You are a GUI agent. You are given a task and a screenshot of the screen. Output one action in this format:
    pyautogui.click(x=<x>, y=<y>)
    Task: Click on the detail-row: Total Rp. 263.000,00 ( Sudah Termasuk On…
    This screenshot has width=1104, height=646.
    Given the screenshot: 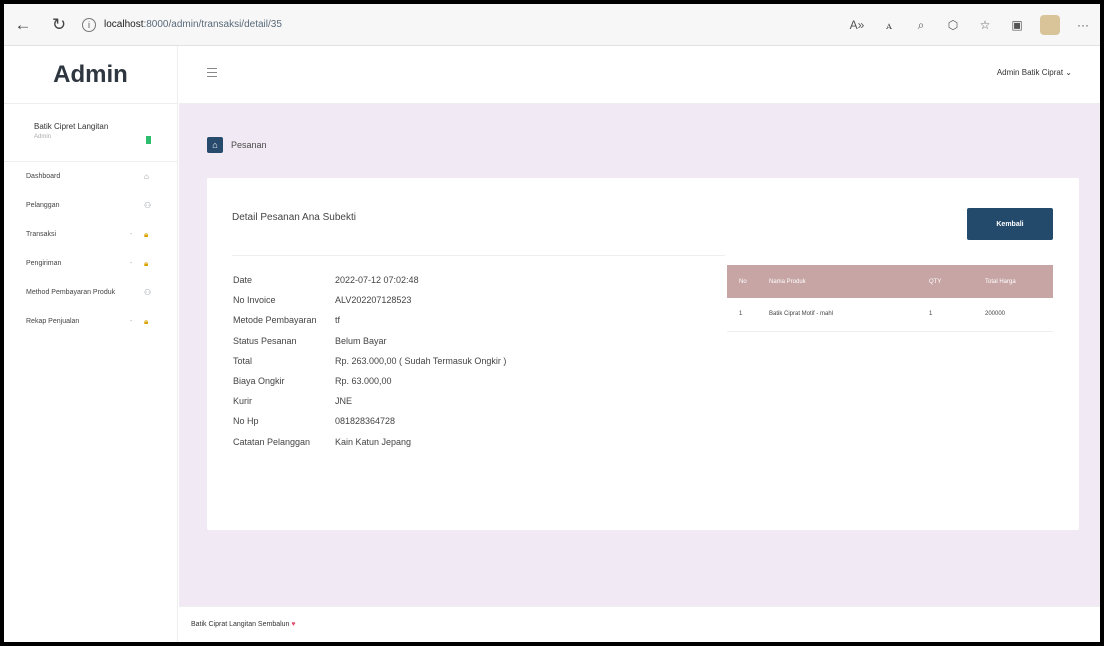 What is the action you would take?
    pyautogui.click(x=369, y=361)
    